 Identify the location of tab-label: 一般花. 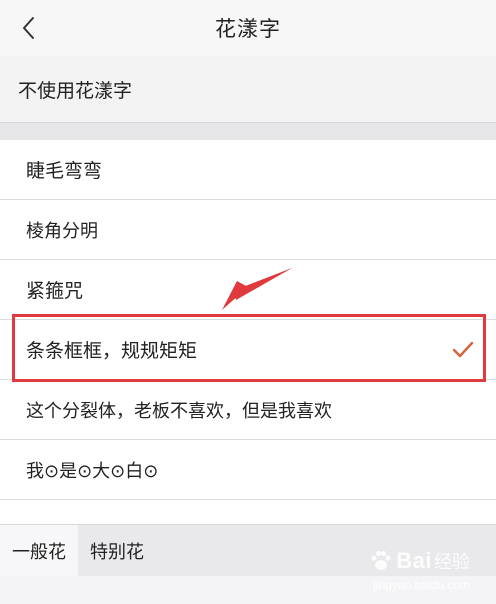
(39, 552).